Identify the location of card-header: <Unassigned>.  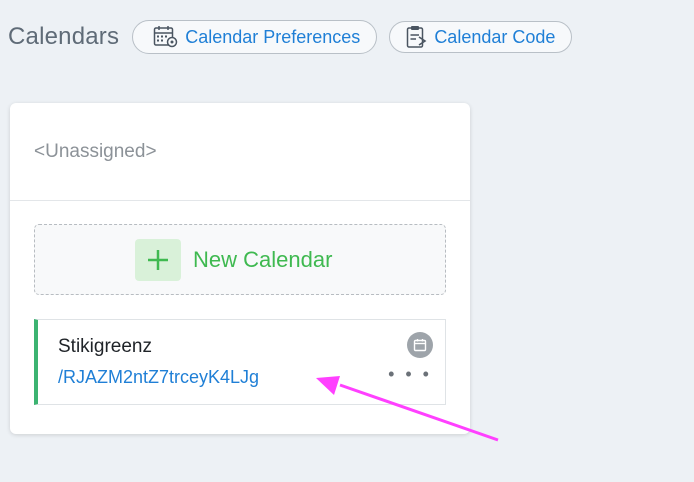
(240, 152).